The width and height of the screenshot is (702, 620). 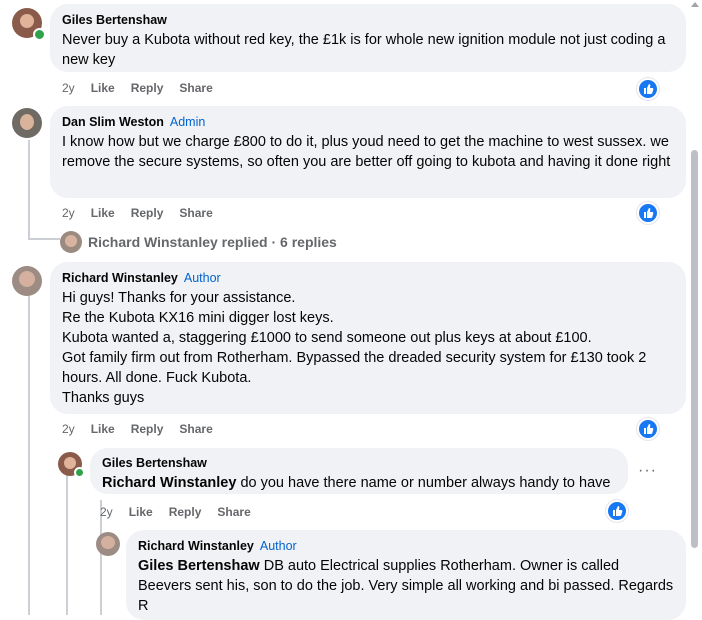 I want to click on comment-author: Dan Slim Weston Admin, so click(x=368, y=122).